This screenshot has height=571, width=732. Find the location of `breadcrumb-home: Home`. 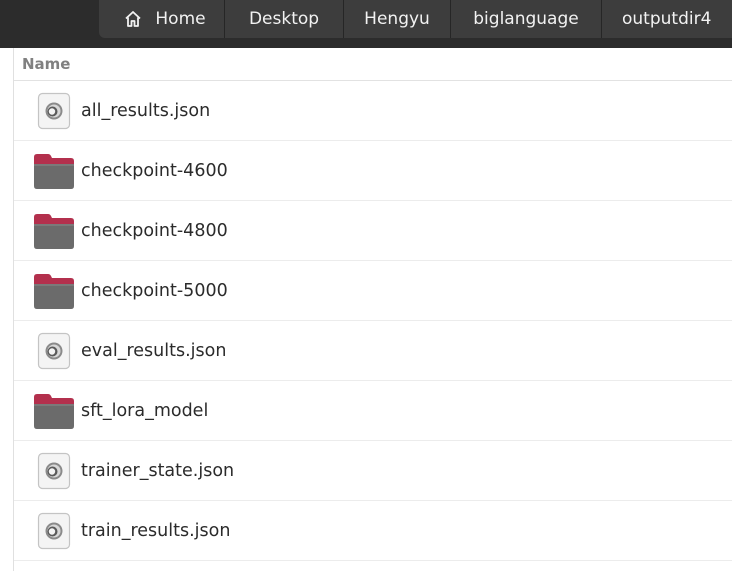

breadcrumb-home: Home is located at coordinates (161, 19).